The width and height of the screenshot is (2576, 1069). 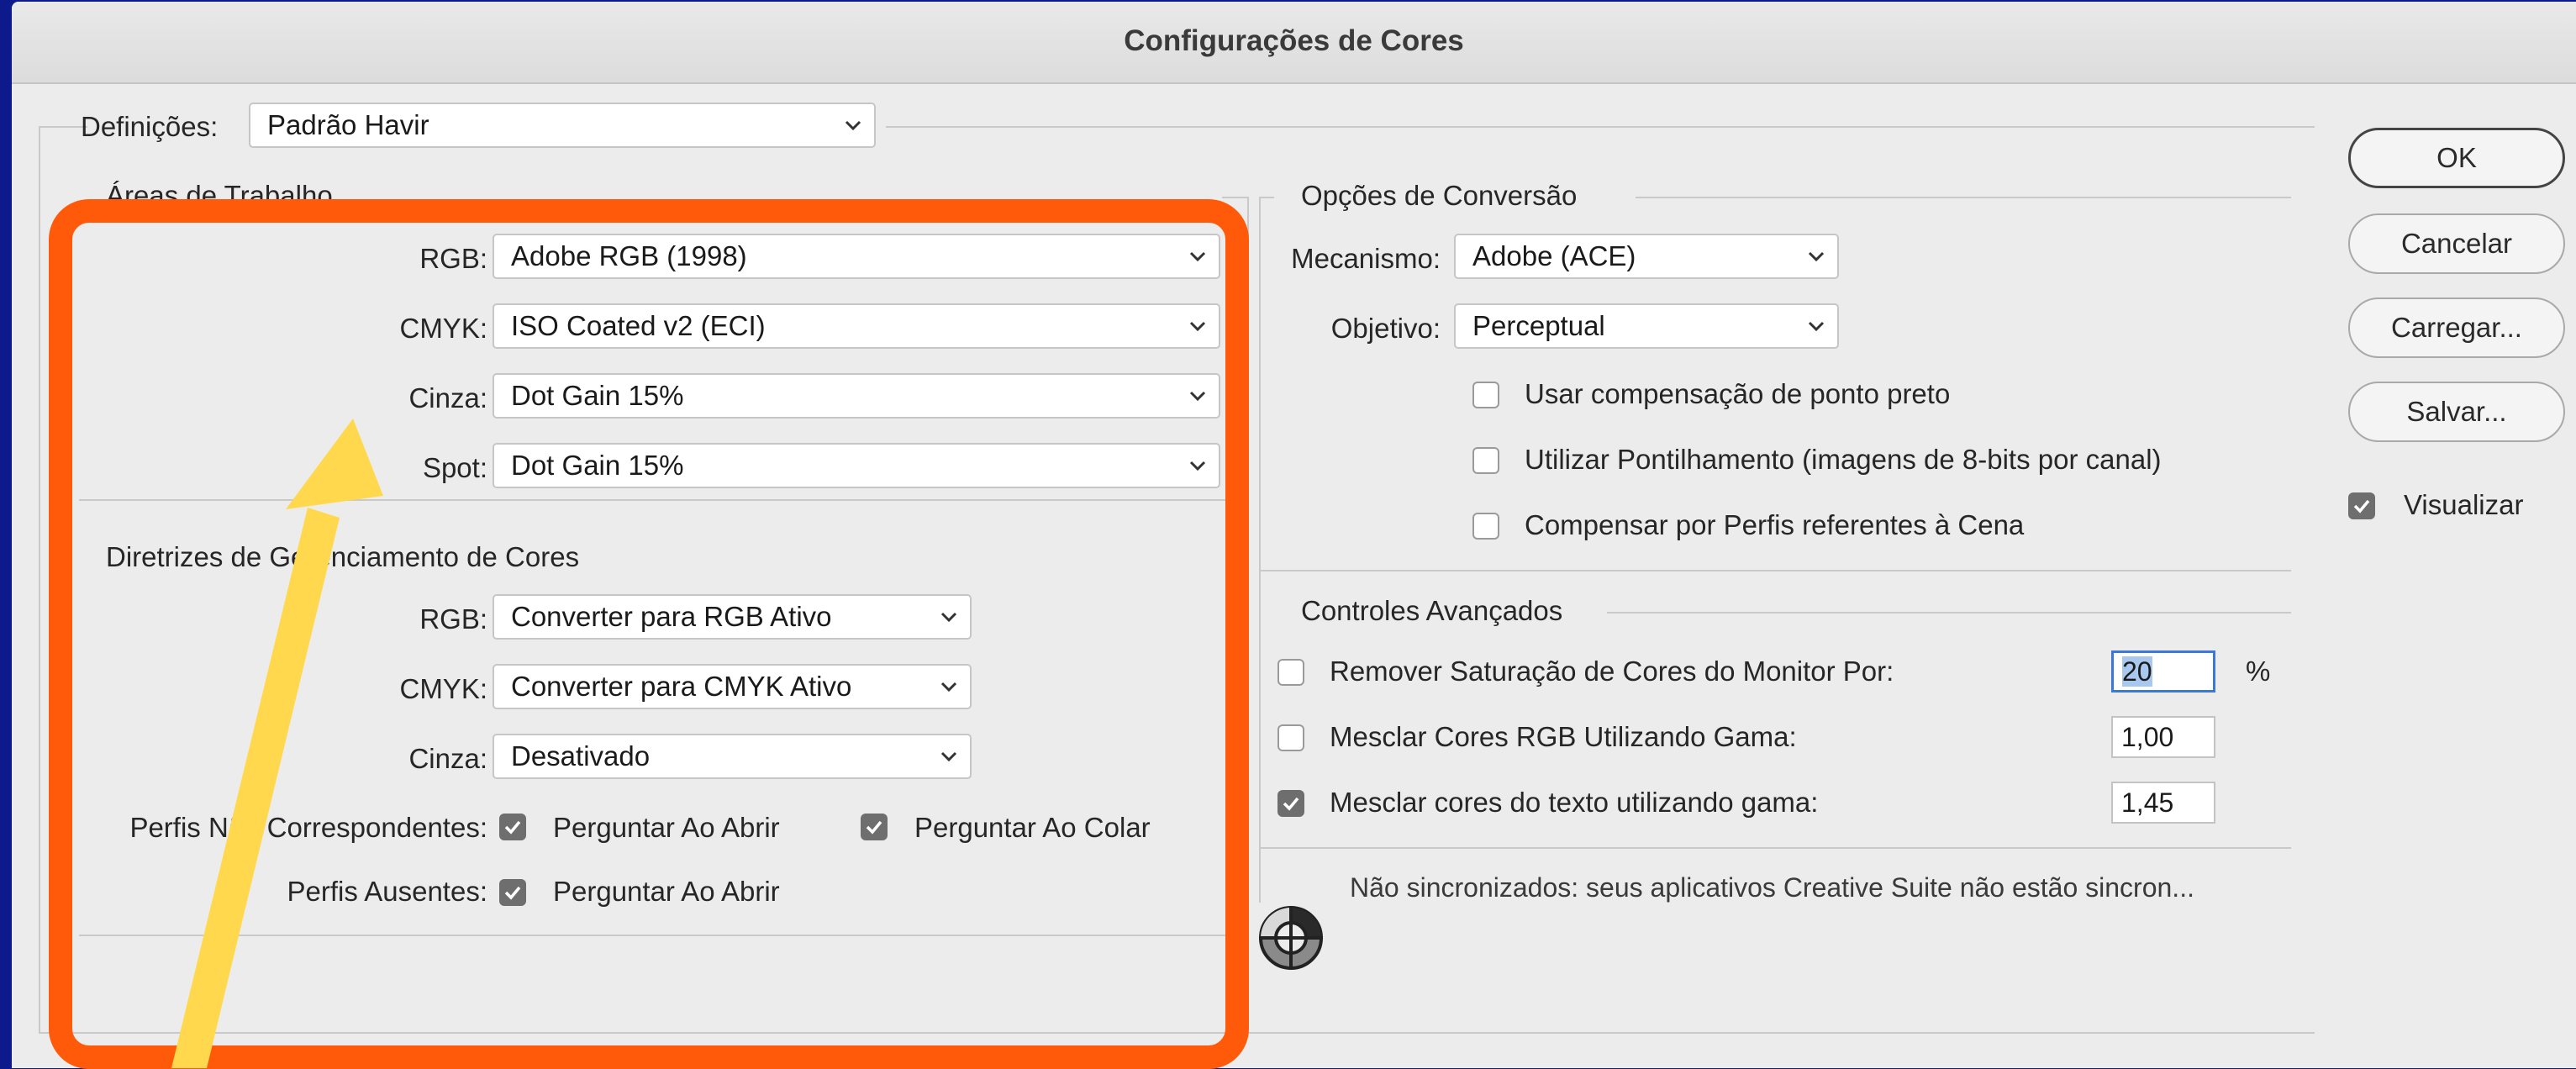 I want to click on annotation-arrow-icon, so click(x=277, y=743).